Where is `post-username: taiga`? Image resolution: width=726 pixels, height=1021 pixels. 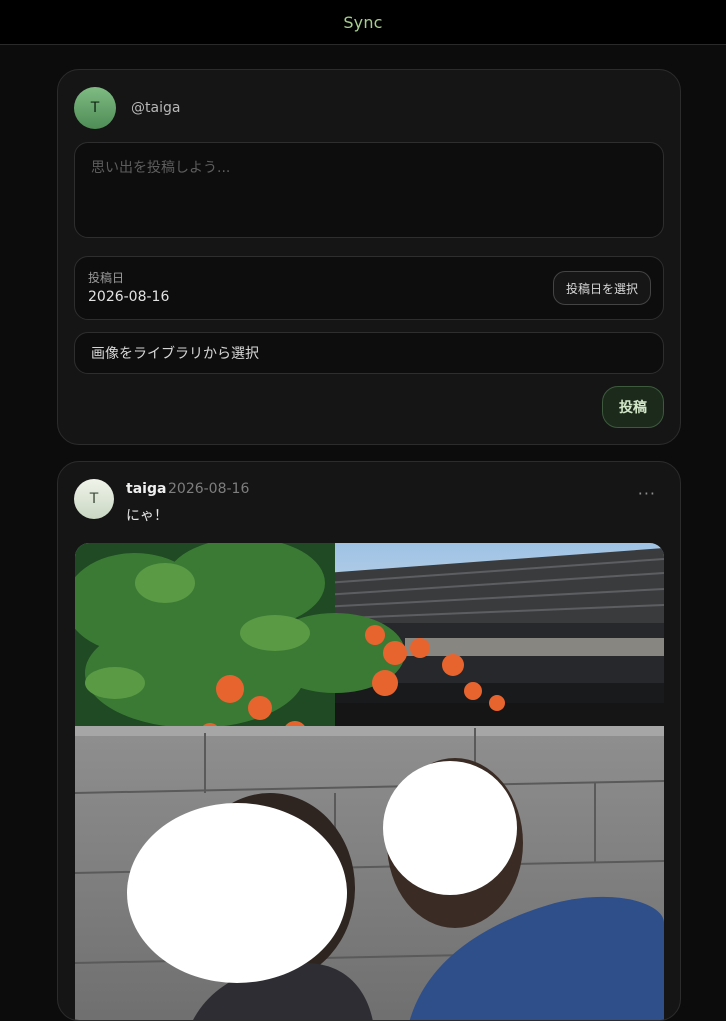
post-username: taiga is located at coordinates (146, 489).